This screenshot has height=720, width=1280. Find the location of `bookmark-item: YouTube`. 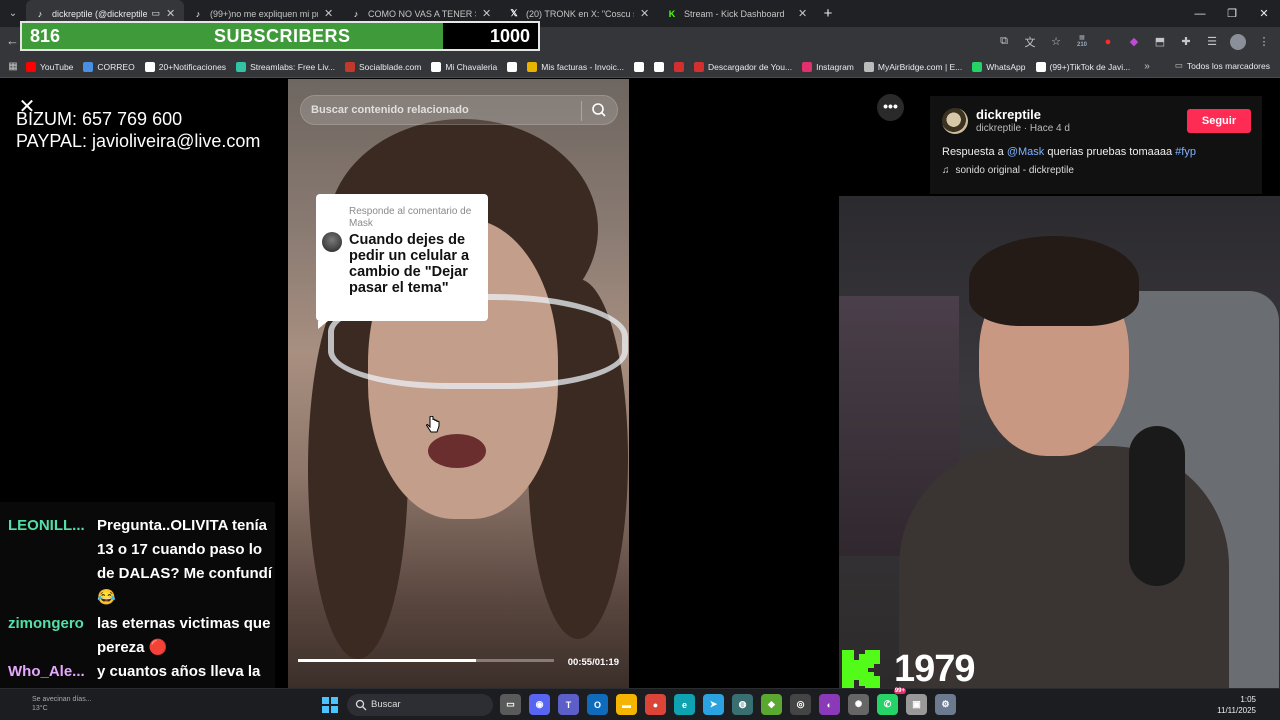

bookmark-item: YouTube is located at coordinates (50, 66).